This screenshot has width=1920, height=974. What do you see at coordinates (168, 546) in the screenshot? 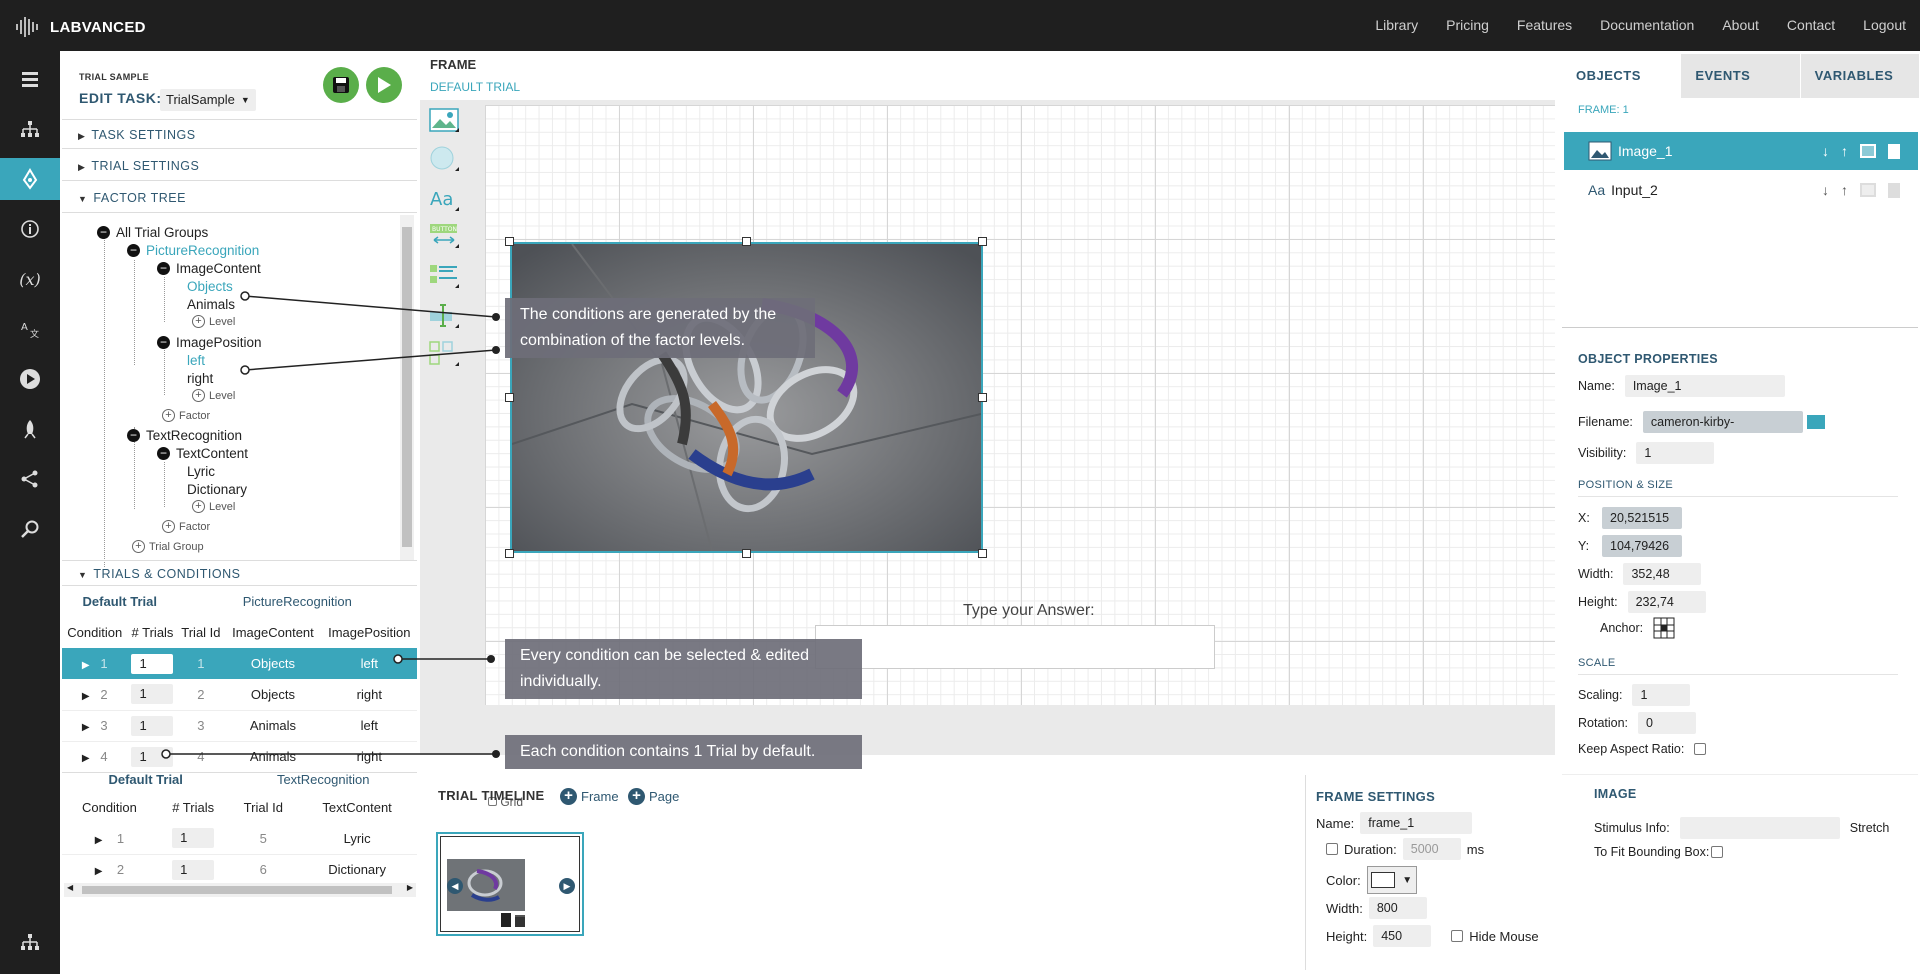
I see `add-trial-group-button: + Trial Group` at bounding box center [168, 546].